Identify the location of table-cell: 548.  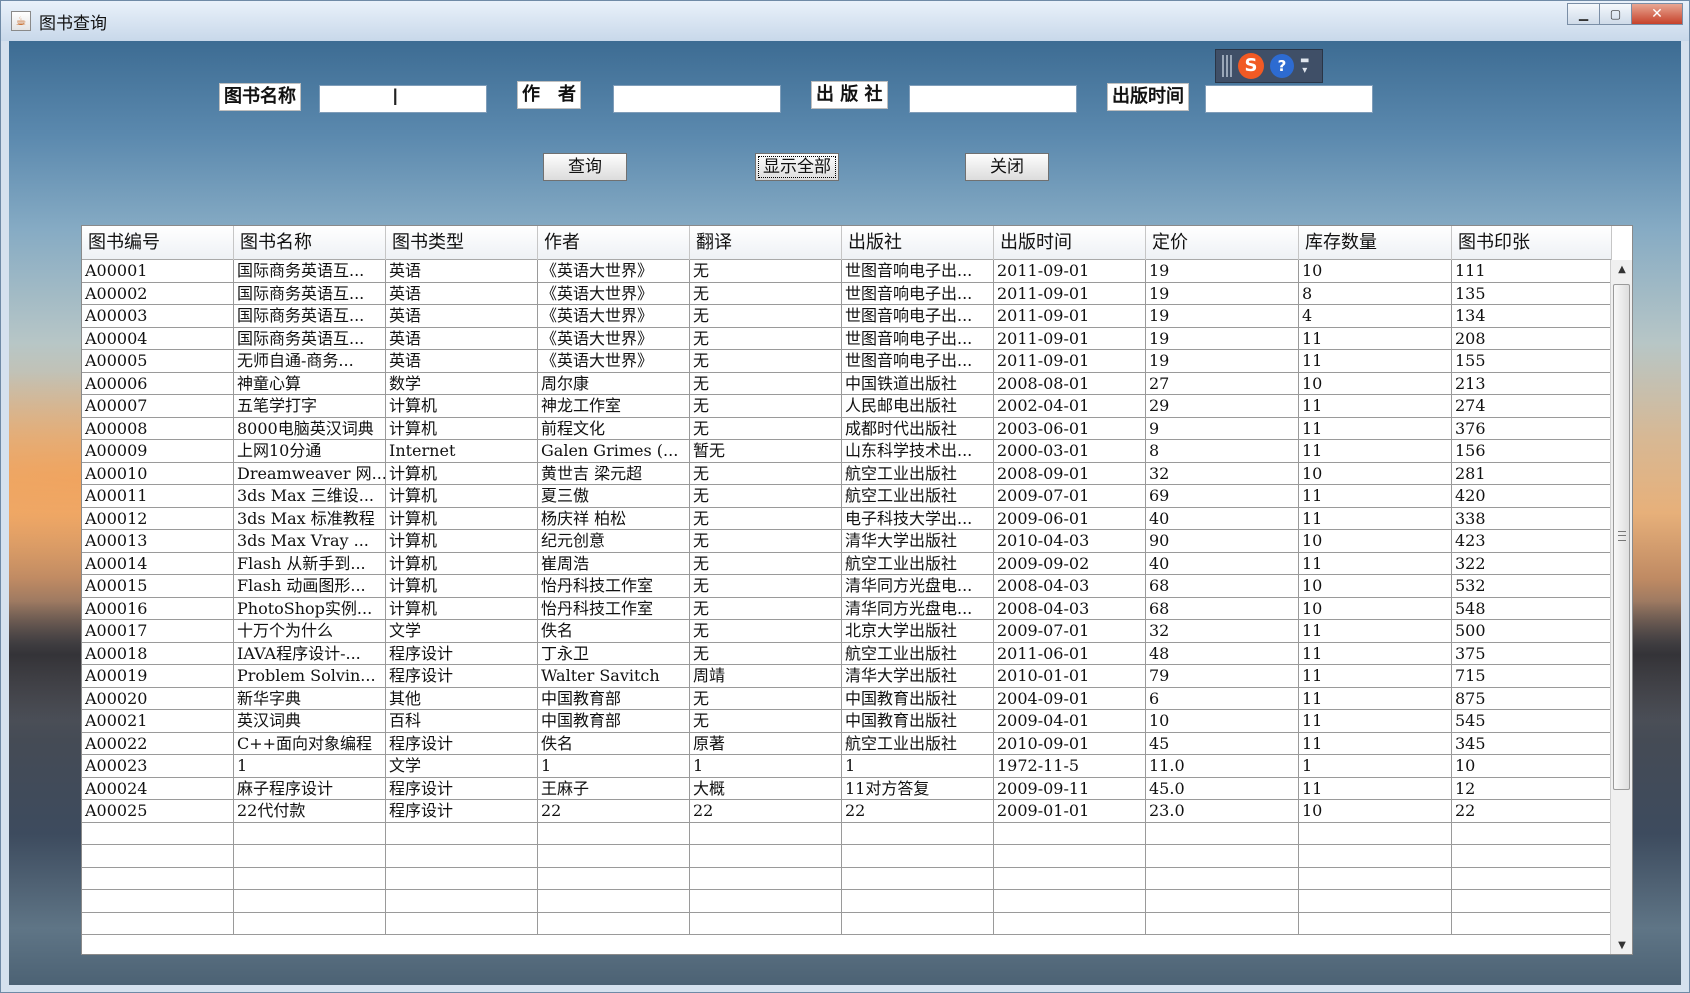
(1532, 608).